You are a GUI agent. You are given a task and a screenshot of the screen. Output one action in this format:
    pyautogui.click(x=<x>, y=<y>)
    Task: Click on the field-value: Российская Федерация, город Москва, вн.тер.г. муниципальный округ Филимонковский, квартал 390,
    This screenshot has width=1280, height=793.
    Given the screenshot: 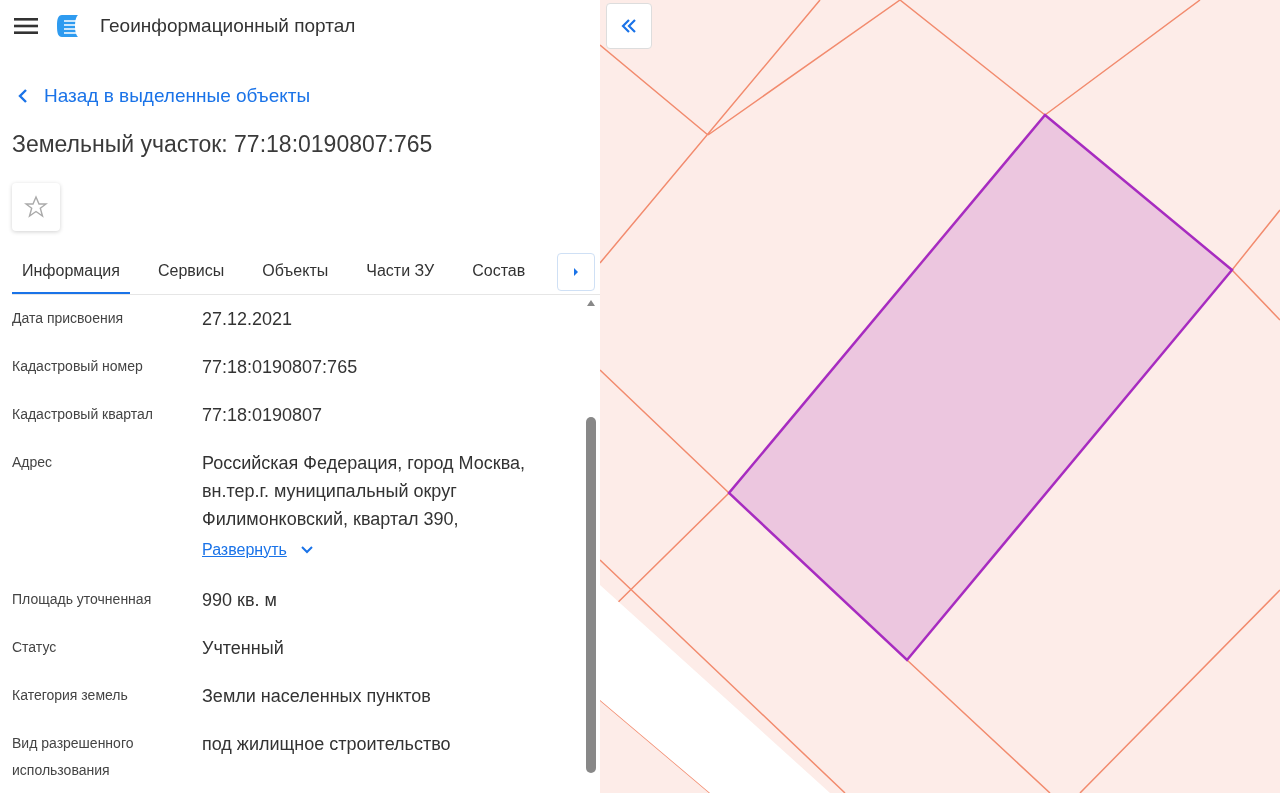 What is the action you would take?
    pyautogui.click(x=364, y=491)
    